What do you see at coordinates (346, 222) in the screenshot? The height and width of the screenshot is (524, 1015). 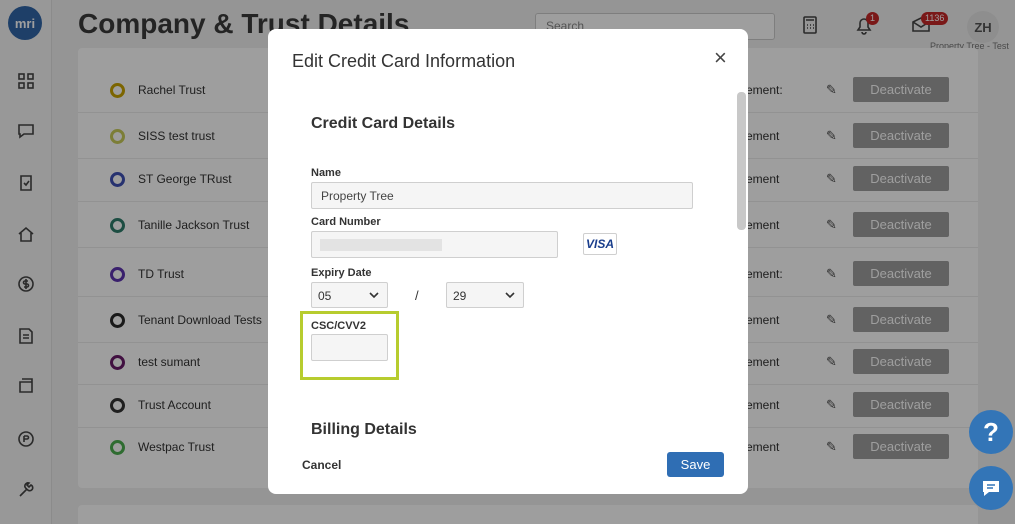 I see `card-number-label: Card Number` at bounding box center [346, 222].